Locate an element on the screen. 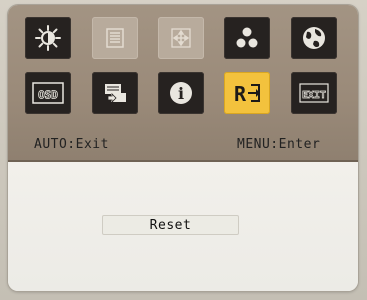 Image resolution: width=367 pixels, height=300 pixels. osd-setup-icon: OSD is located at coordinates (48, 93).